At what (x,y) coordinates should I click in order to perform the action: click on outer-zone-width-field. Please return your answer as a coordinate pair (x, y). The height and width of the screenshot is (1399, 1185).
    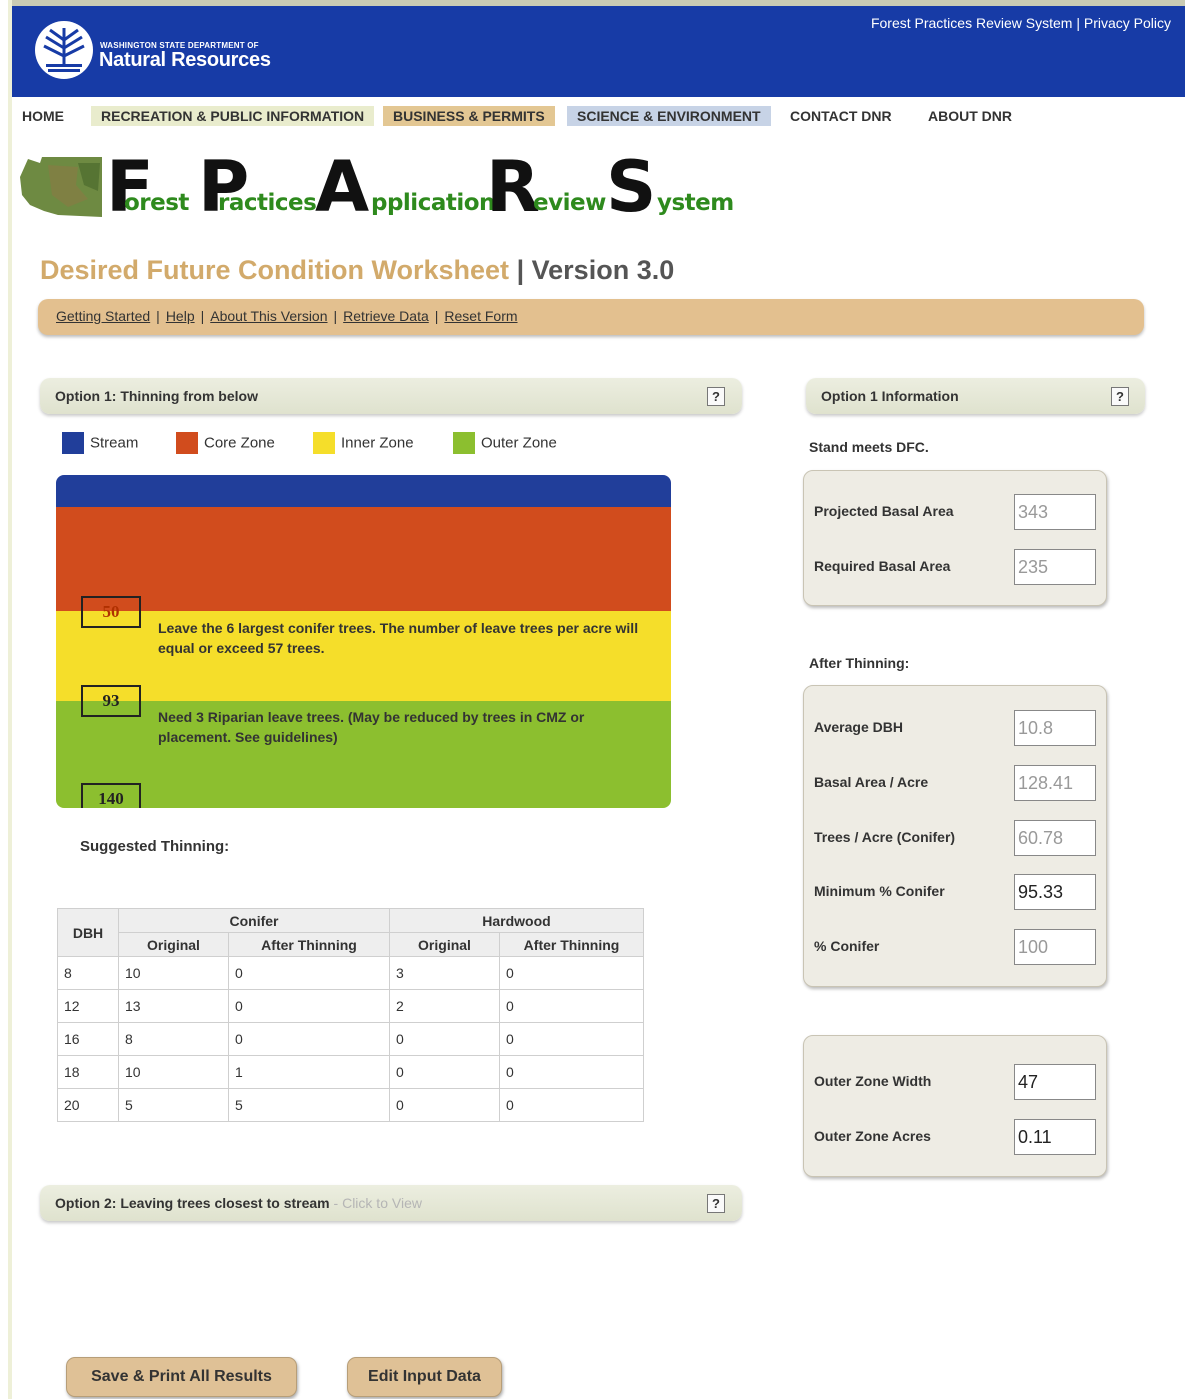
    Looking at the image, I should click on (1055, 1082).